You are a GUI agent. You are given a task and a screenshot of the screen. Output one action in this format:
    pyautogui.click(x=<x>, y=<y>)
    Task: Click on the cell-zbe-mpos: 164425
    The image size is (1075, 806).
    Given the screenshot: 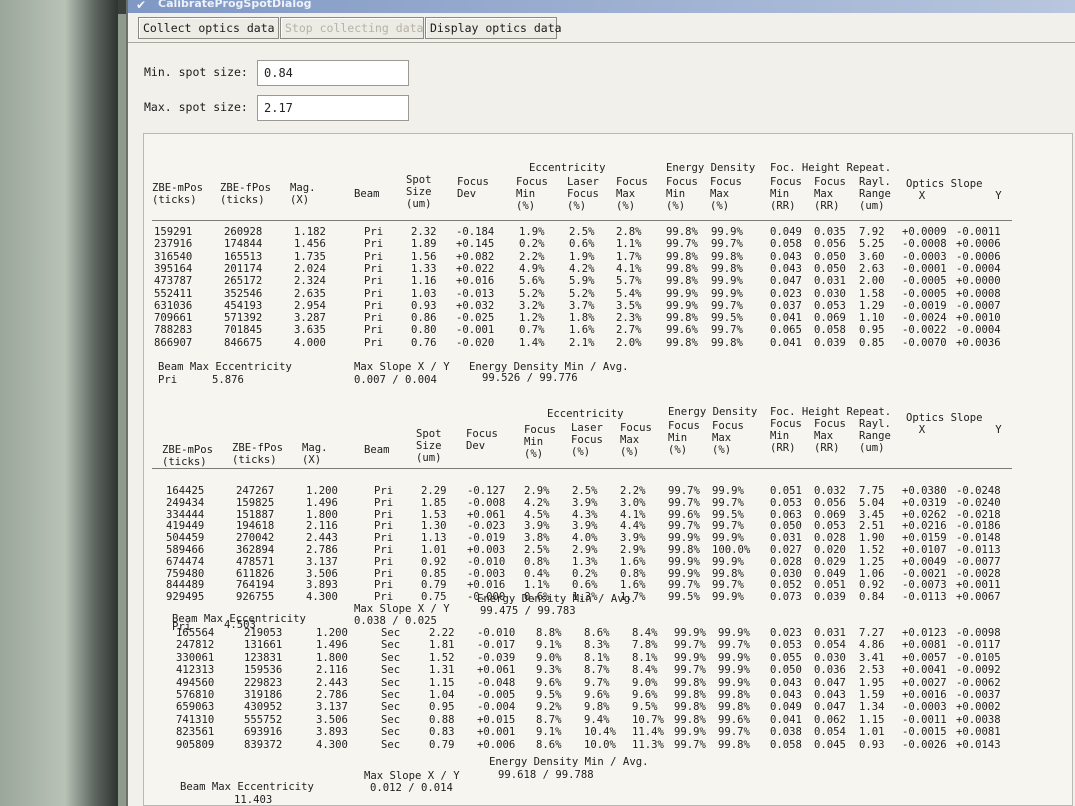 What is the action you would take?
    pyautogui.click(x=185, y=491)
    